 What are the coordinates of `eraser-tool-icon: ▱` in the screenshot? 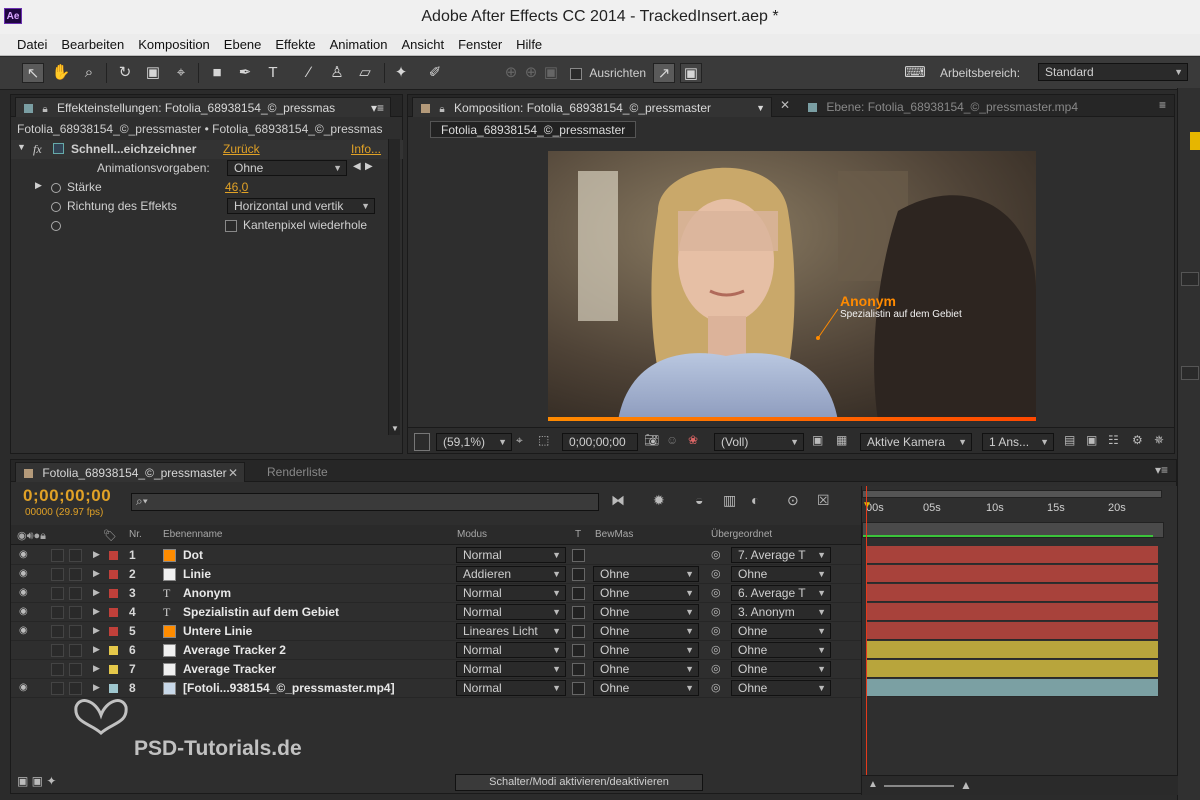 It's located at (365, 73).